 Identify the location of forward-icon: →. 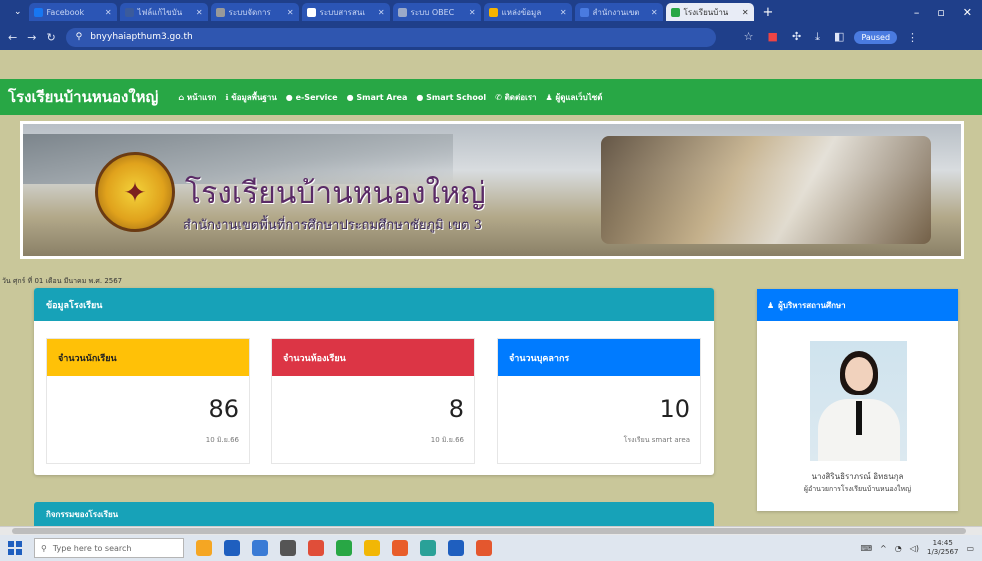
(31, 37).